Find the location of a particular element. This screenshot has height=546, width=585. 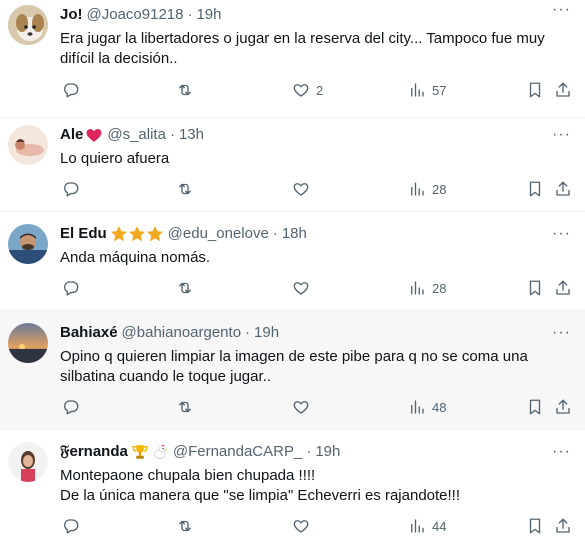

tweet-text-line: Lo quiero afuera is located at coordinates (115, 158).